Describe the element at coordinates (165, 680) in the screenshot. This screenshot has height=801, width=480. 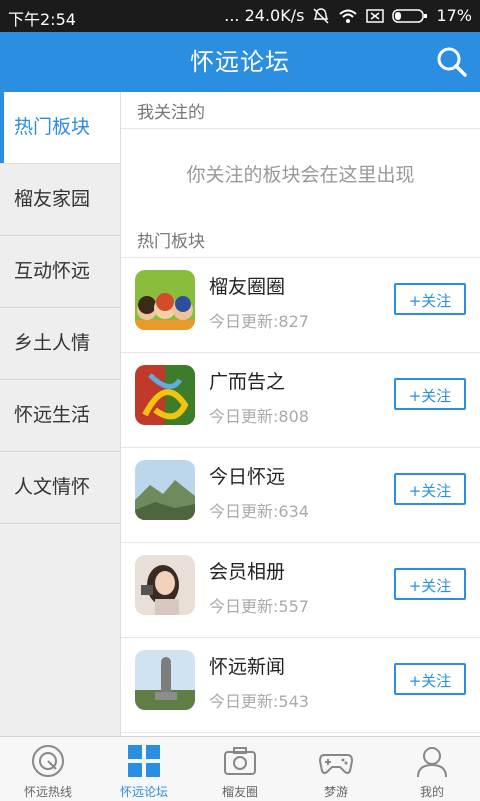
I see `board-thumbnail-statue-photo` at that location.